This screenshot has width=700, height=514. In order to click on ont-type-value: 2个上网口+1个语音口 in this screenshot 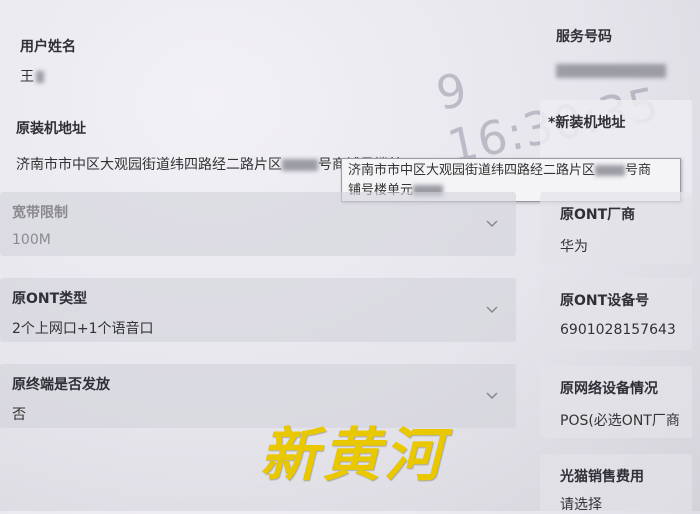, I will do `click(83, 329)`.